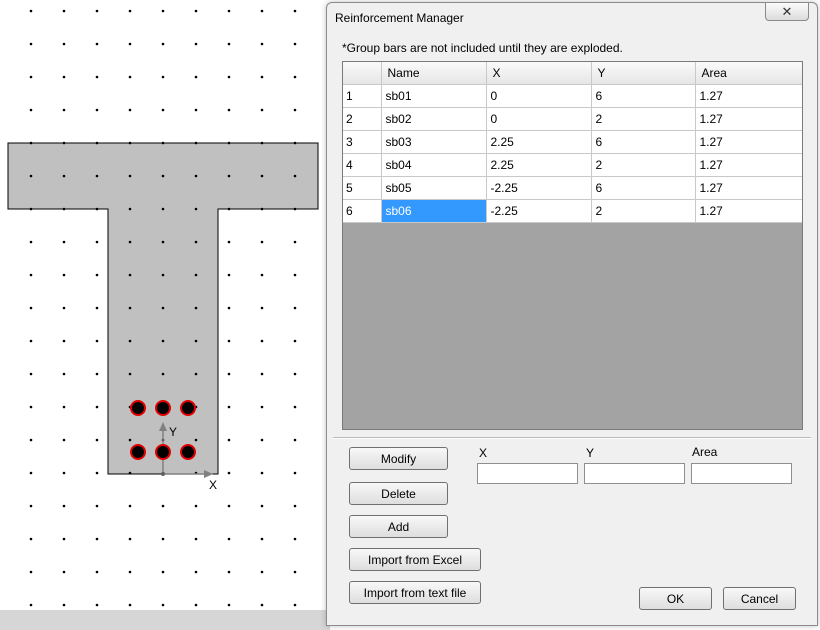  Describe the element at coordinates (362, 73) in the screenshot. I see `corner-header-cell` at that location.